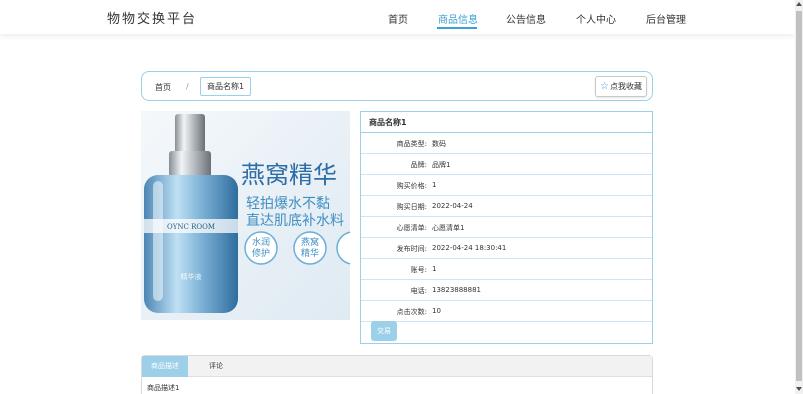 This screenshot has height=394, width=803. Describe the element at coordinates (397, 86) in the screenshot. I see `breadcrumb: 首页 / 商品名称1 ☆ 点我收藏` at that location.